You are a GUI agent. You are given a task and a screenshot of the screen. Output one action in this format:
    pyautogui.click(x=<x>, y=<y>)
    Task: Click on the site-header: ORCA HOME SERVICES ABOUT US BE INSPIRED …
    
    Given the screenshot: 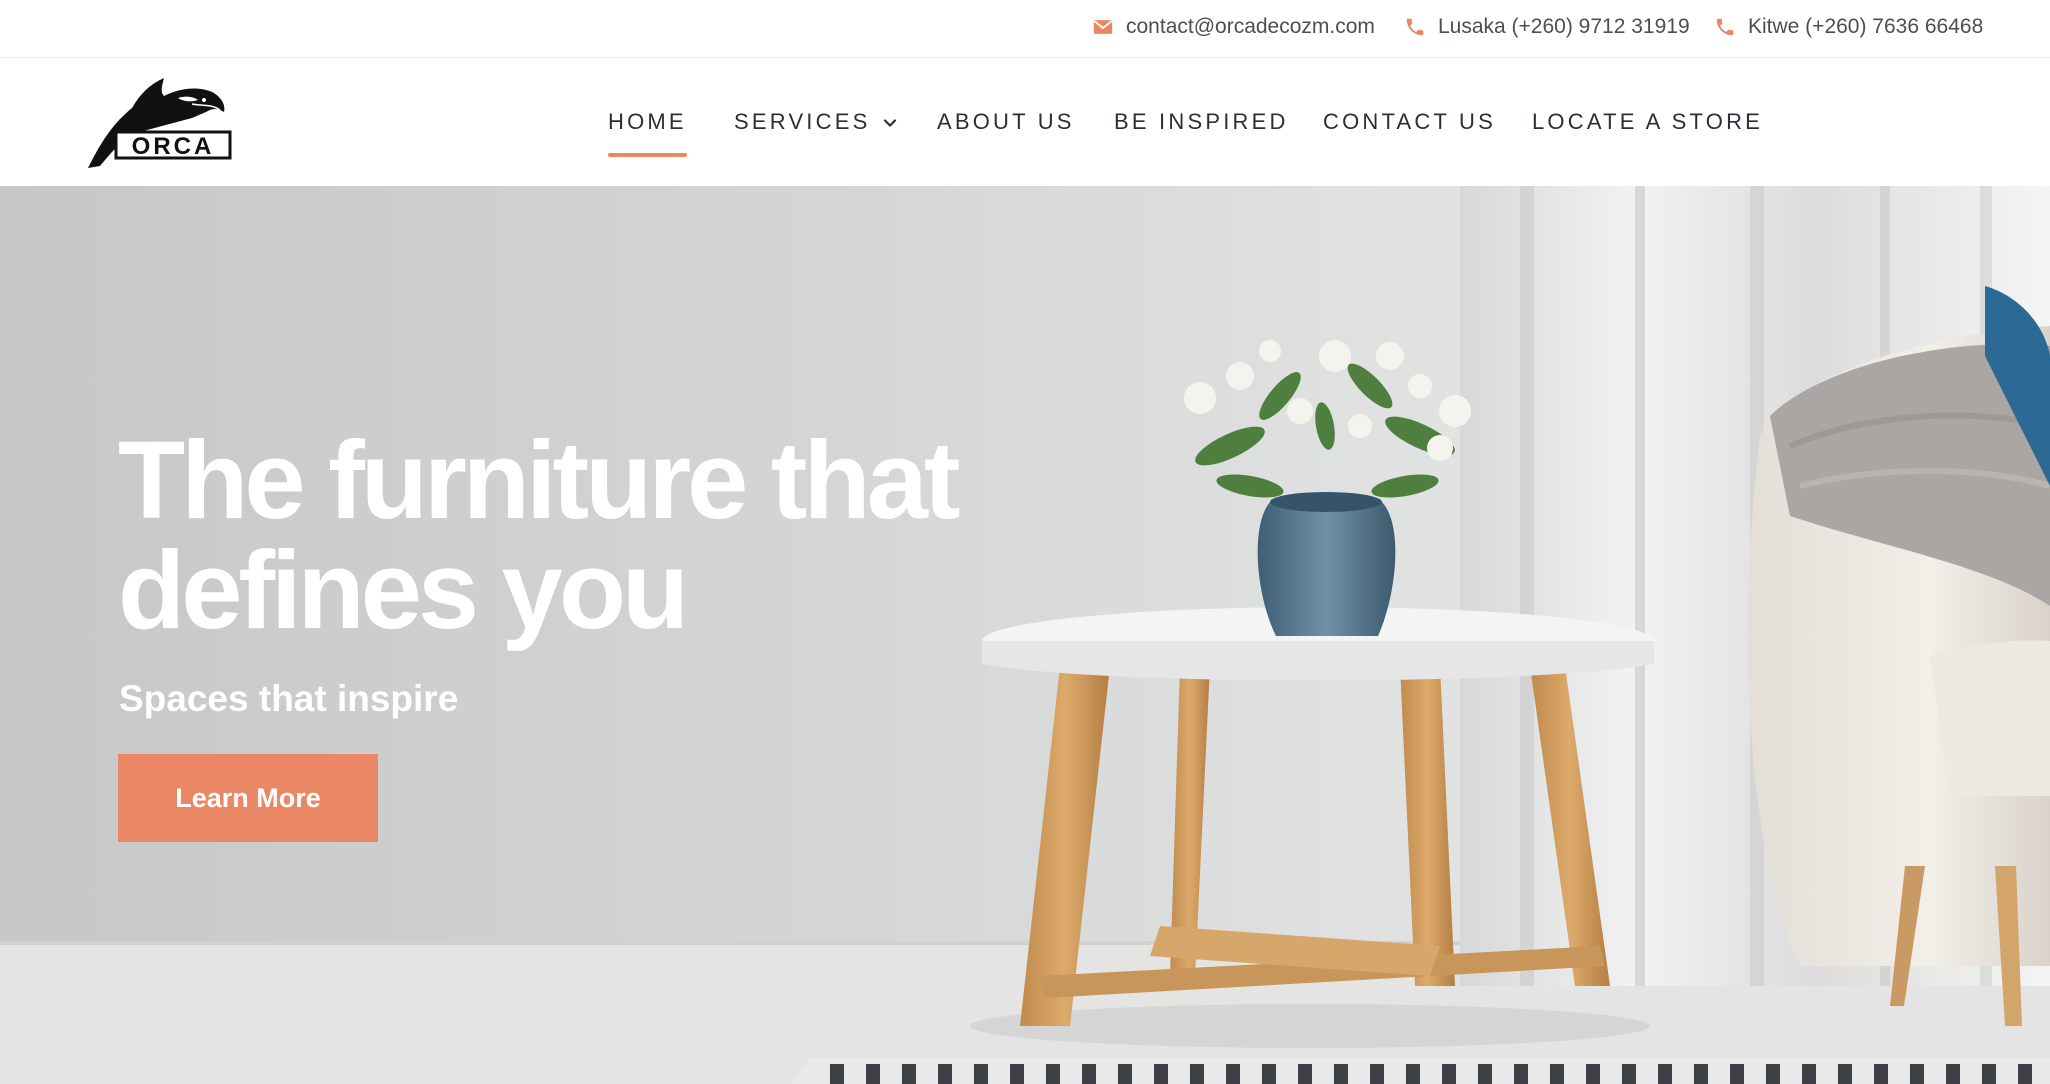 What is the action you would take?
    pyautogui.click(x=1025, y=122)
    